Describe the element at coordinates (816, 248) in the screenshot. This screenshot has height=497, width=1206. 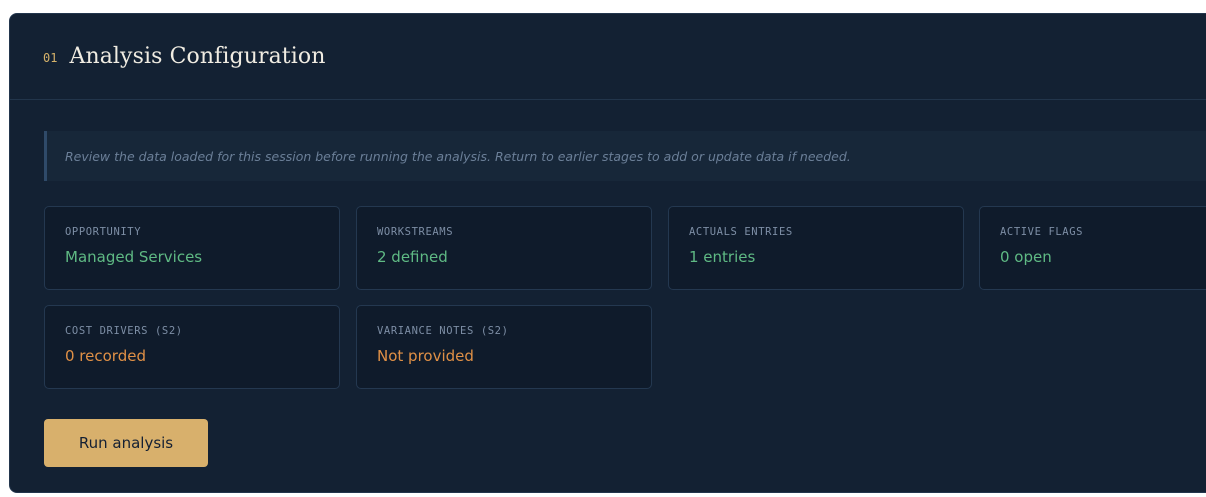
I see `card-actuals-entries: ACTUALS ENTRIES 1 entries` at that location.